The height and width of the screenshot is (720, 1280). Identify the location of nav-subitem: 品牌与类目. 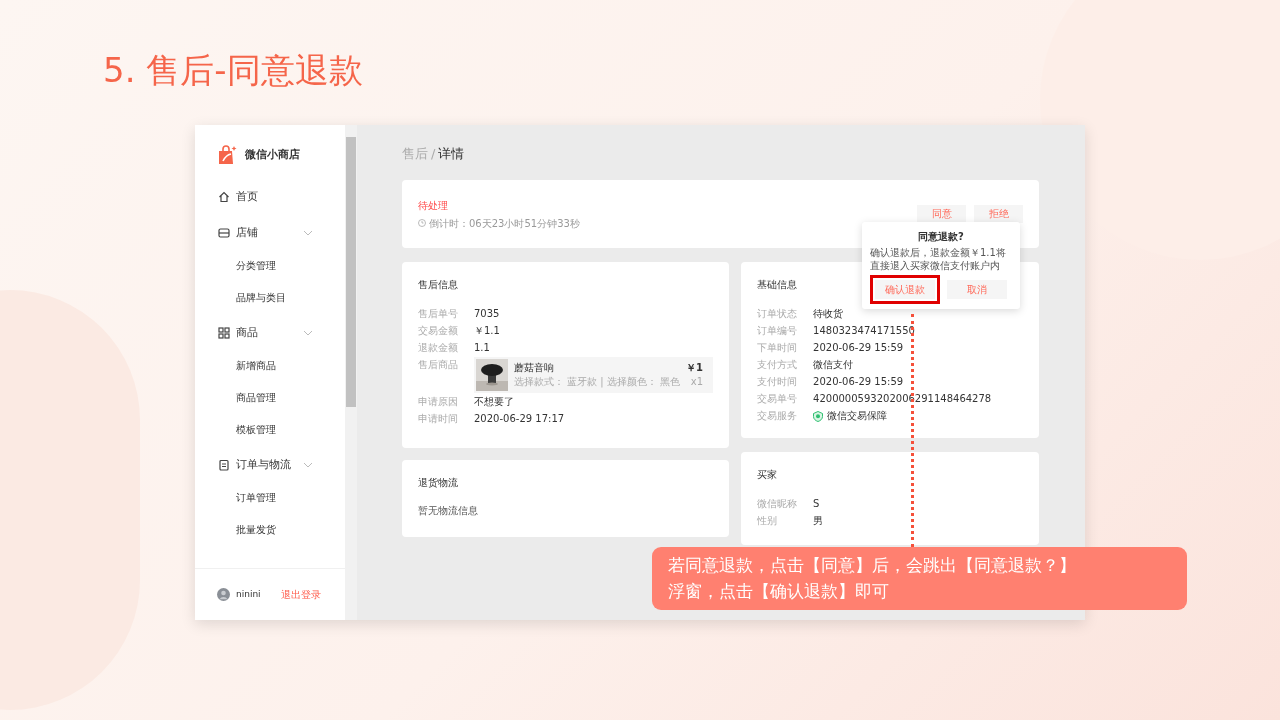
(270, 297).